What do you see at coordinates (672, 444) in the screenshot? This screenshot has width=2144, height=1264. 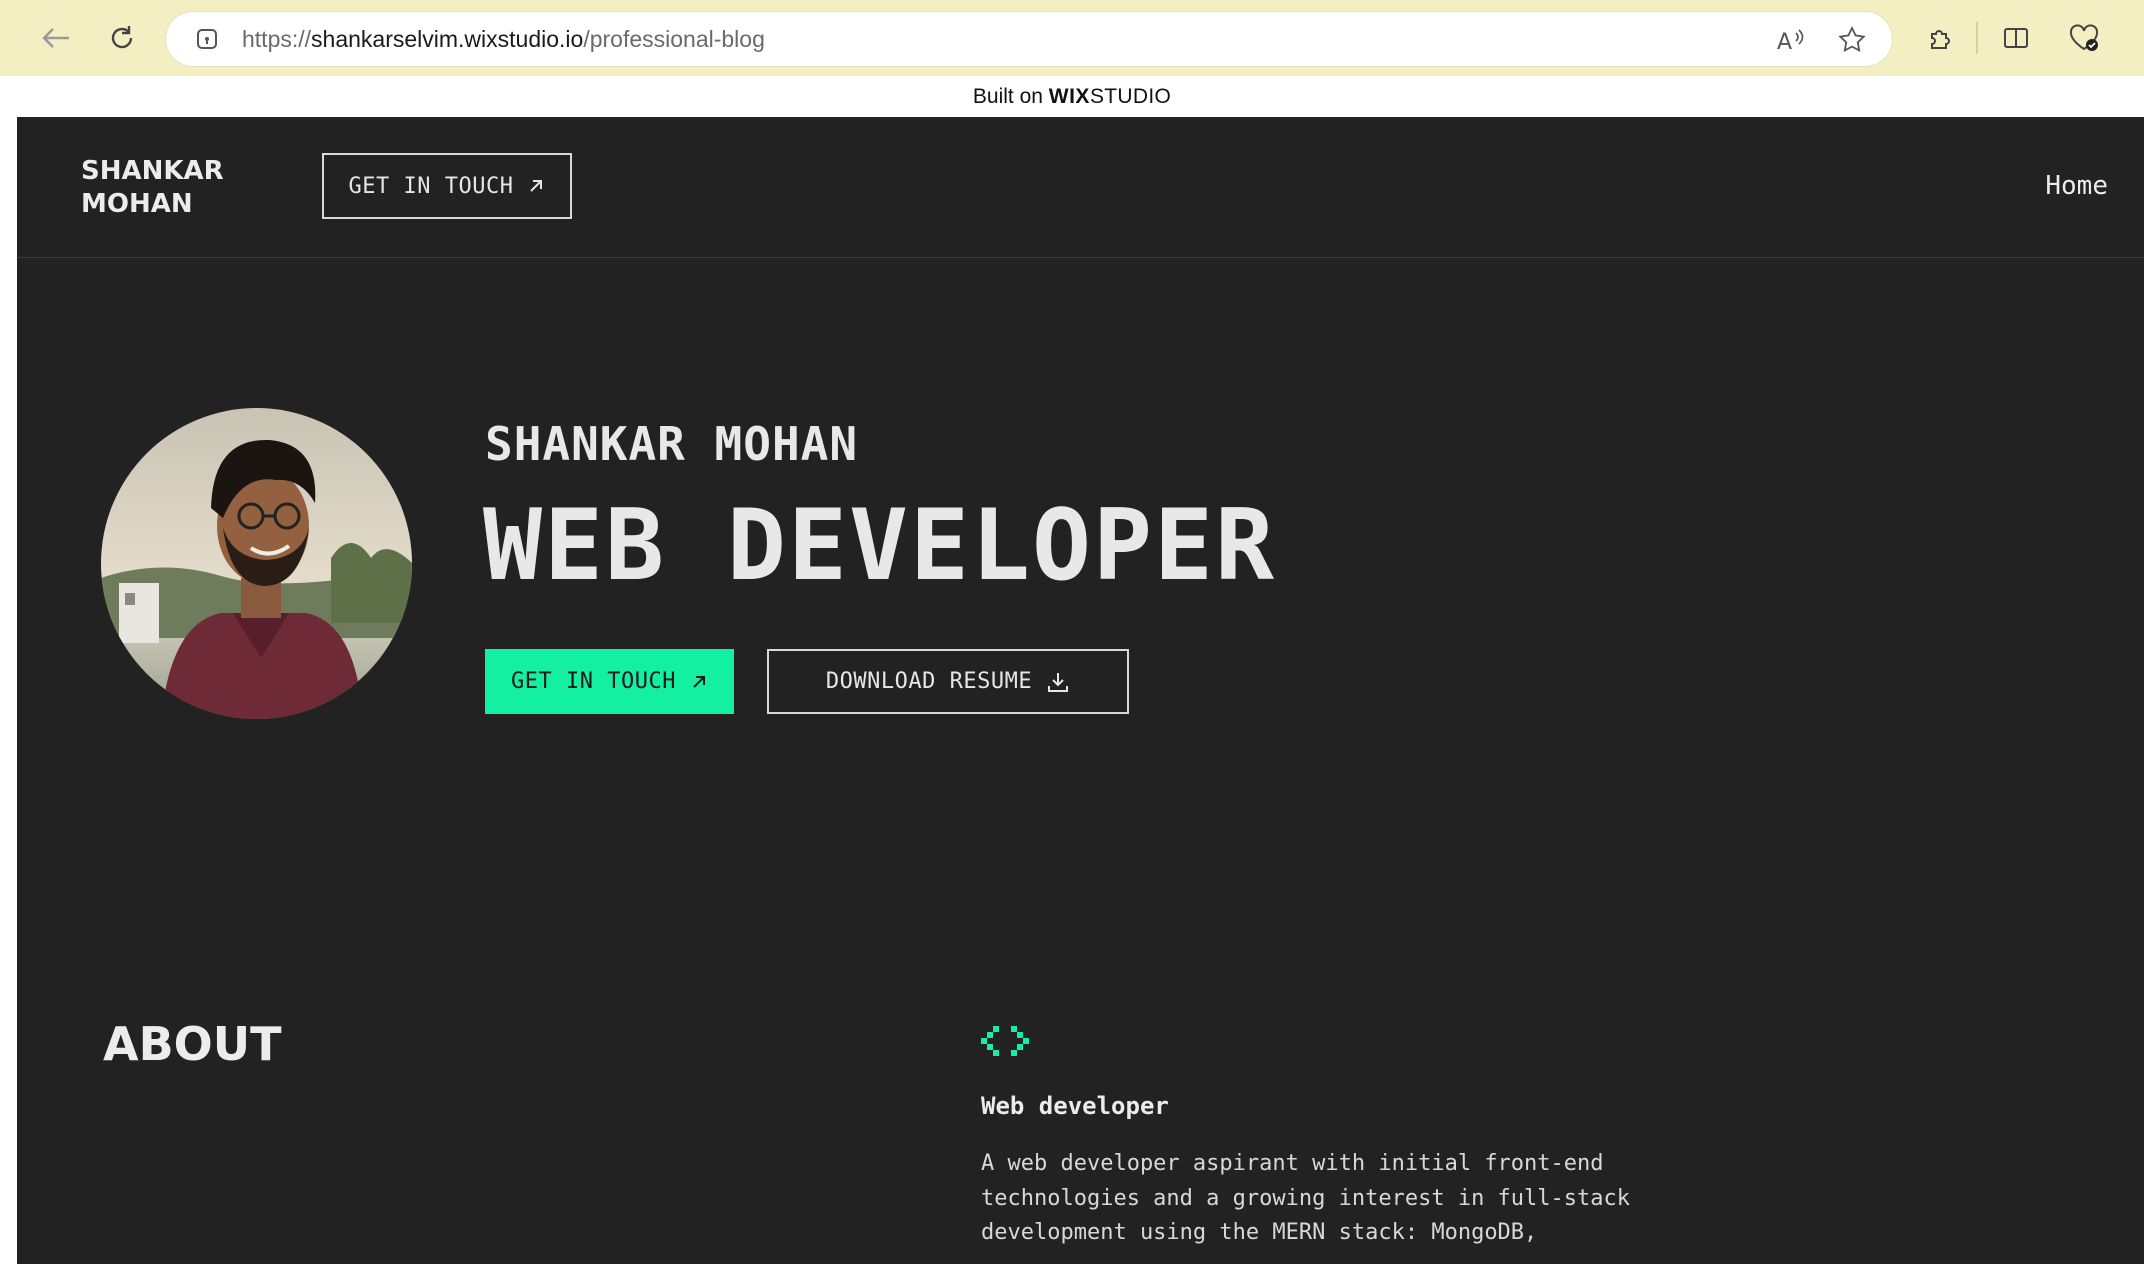 I see `hero-name: SHANKAR MOHAN` at bounding box center [672, 444].